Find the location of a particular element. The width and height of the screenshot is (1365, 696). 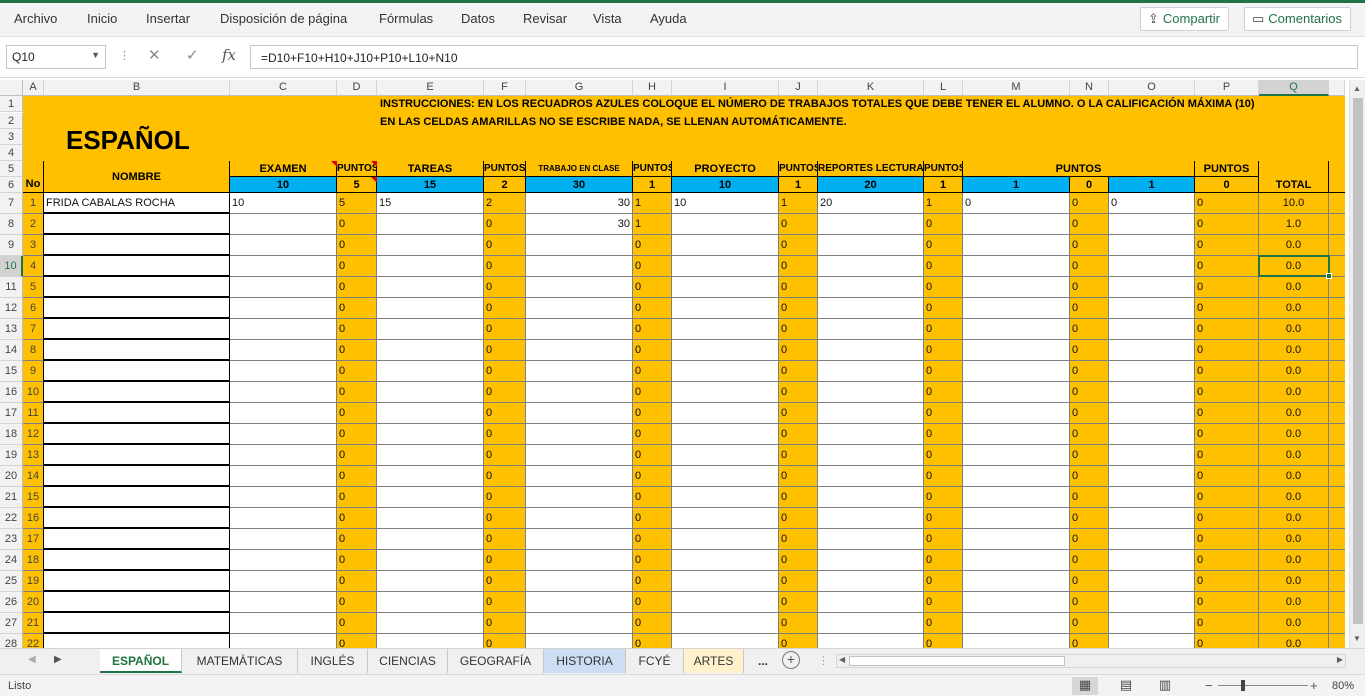

menu-vista: Vista is located at coordinates (607, 18).